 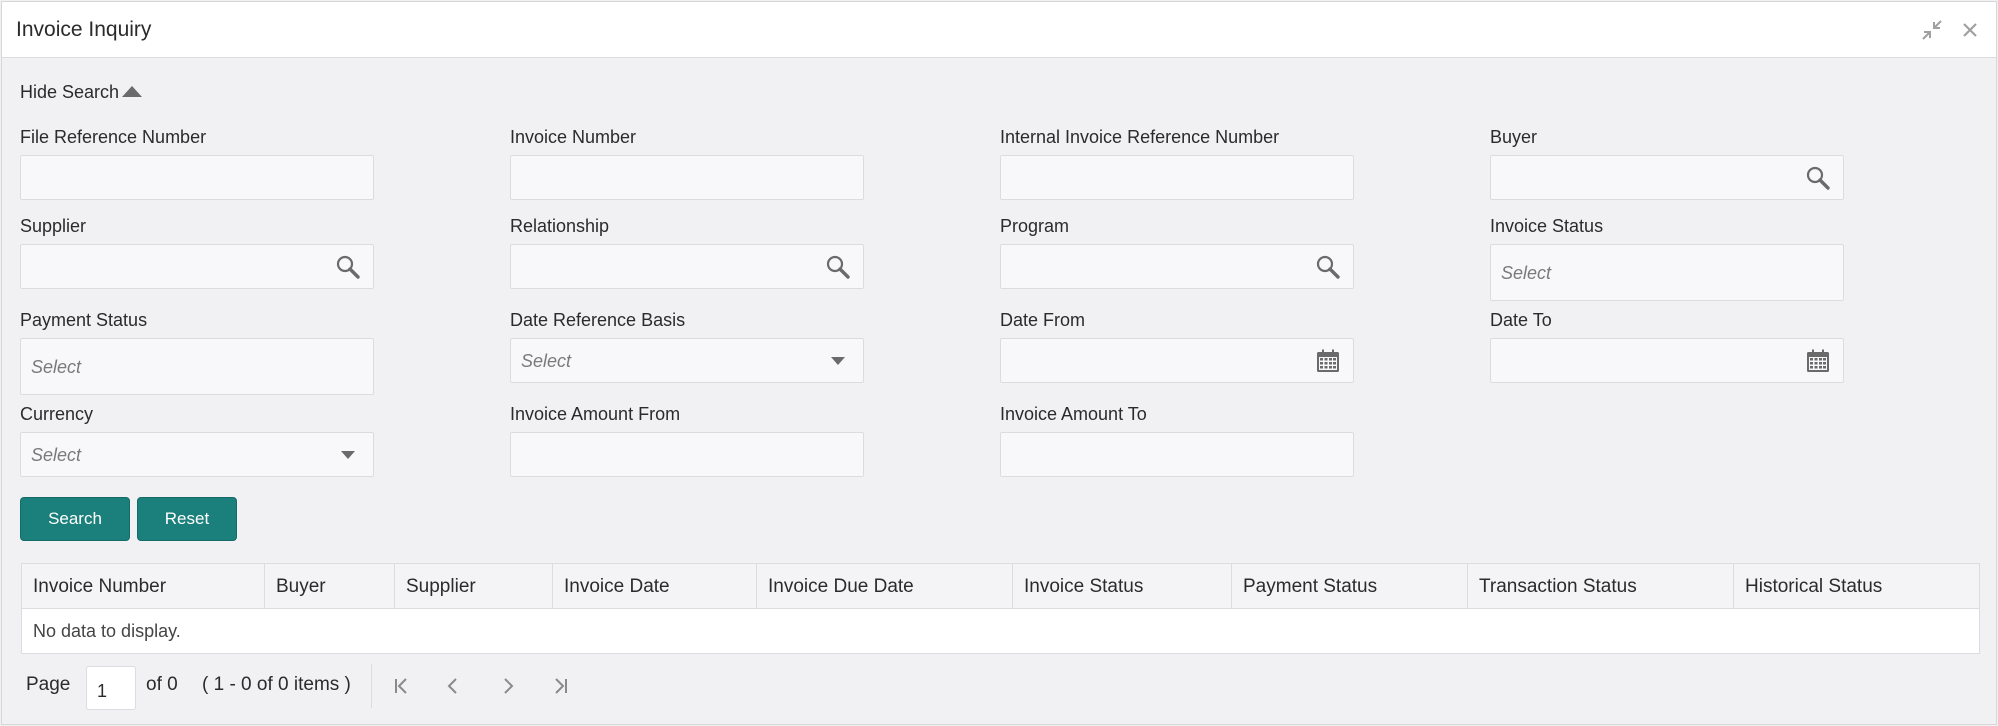 What do you see at coordinates (371, 686) in the screenshot?
I see `pagination-divider` at bounding box center [371, 686].